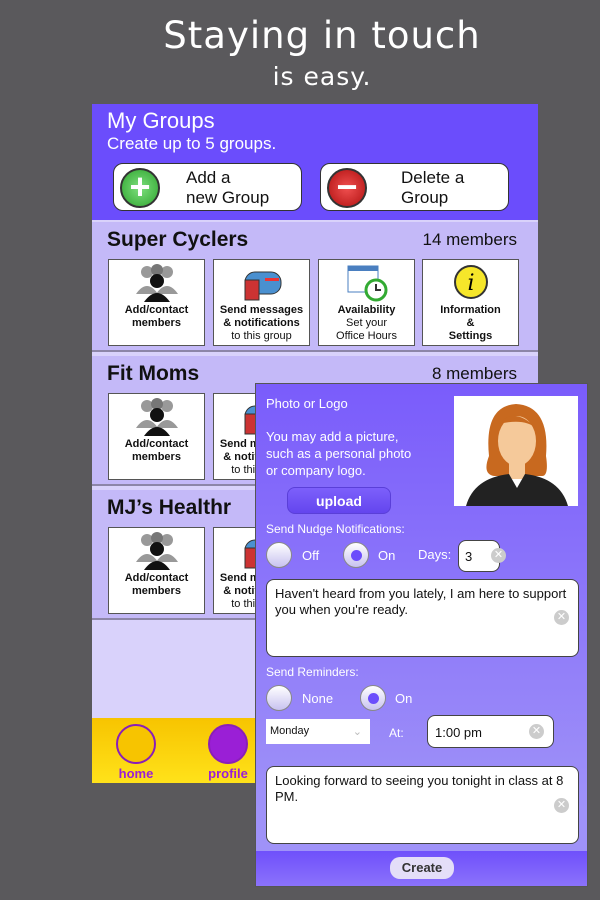  Describe the element at coordinates (561, 805) in the screenshot. I see `clear-reminder-icon: ✕` at that location.